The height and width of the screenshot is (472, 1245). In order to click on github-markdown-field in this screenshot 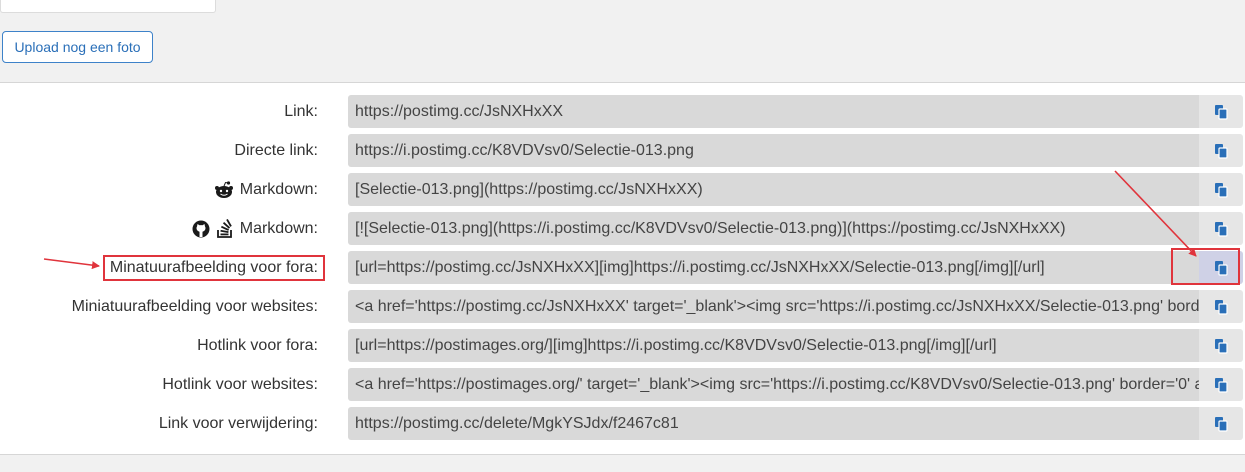, I will do `click(773, 228)`.